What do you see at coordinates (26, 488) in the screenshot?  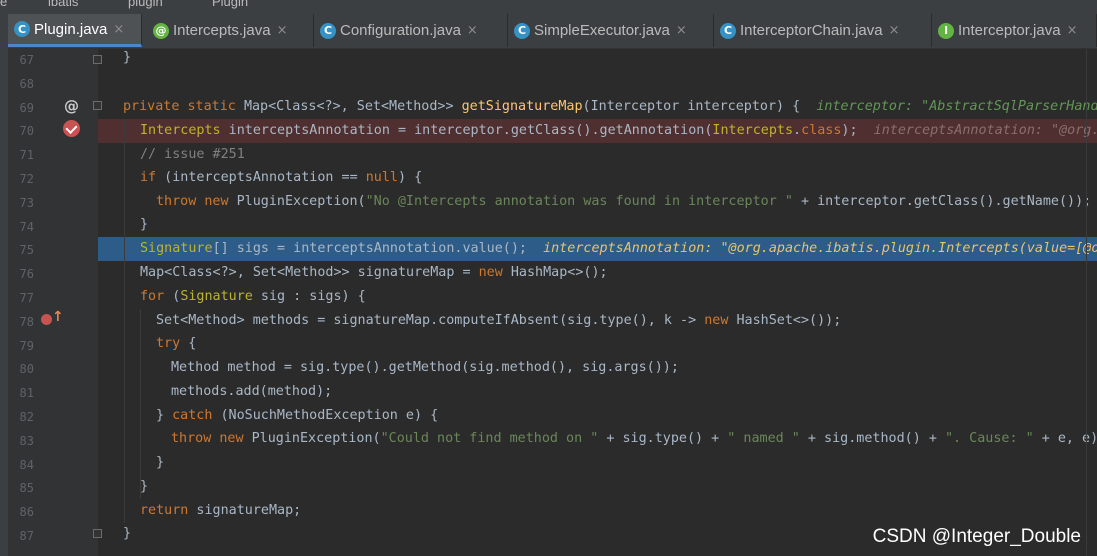 I see `line-number: 85` at bounding box center [26, 488].